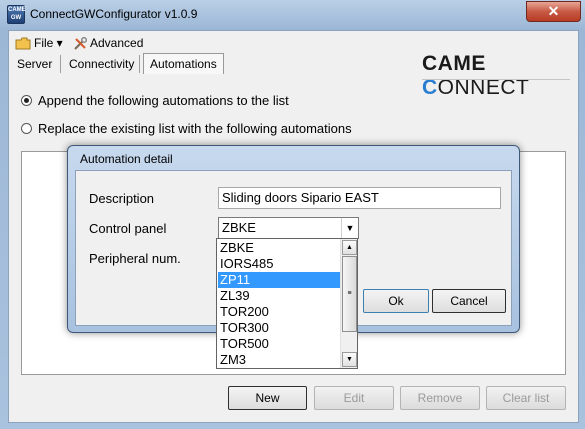 The width and height of the screenshot is (585, 429). What do you see at coordinates (279, 280) in the screenshot?
I see `dropdown-option-selected: ZP11` at bounding box center [279, 280].